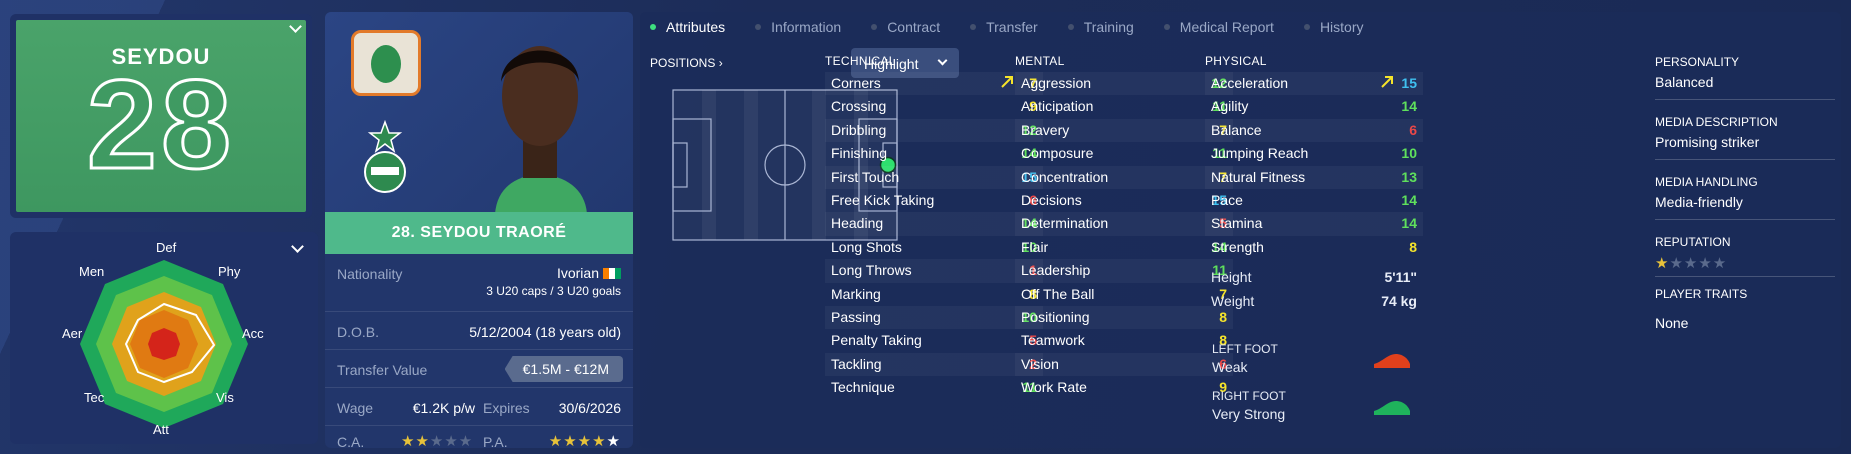 The width and height of the screenshot is (1851, 454). I want to click on tab-history: History, so click(1333, 27).